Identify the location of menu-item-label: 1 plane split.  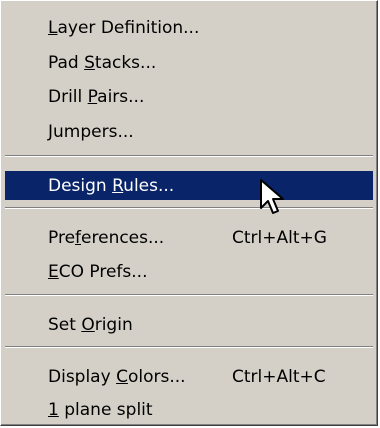
(100, 409).